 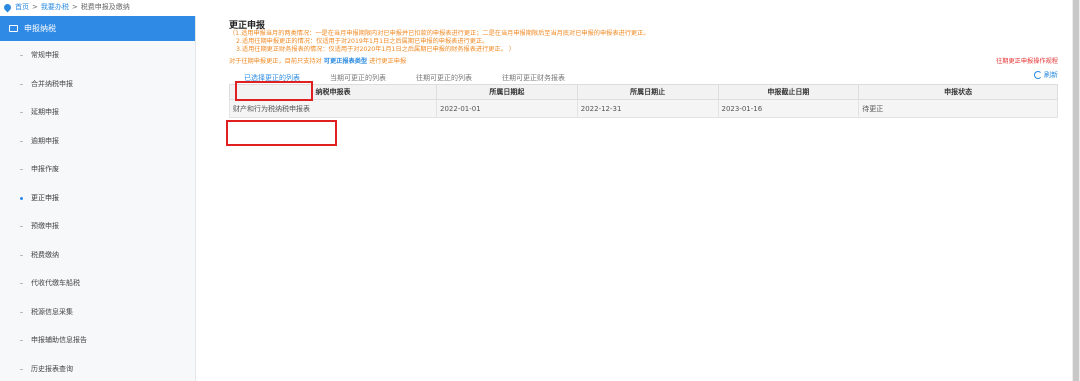 What do you see at coordinates (13, 28) in the screenshot?
I see `monitor-icon` at bounding box center [13, 28].